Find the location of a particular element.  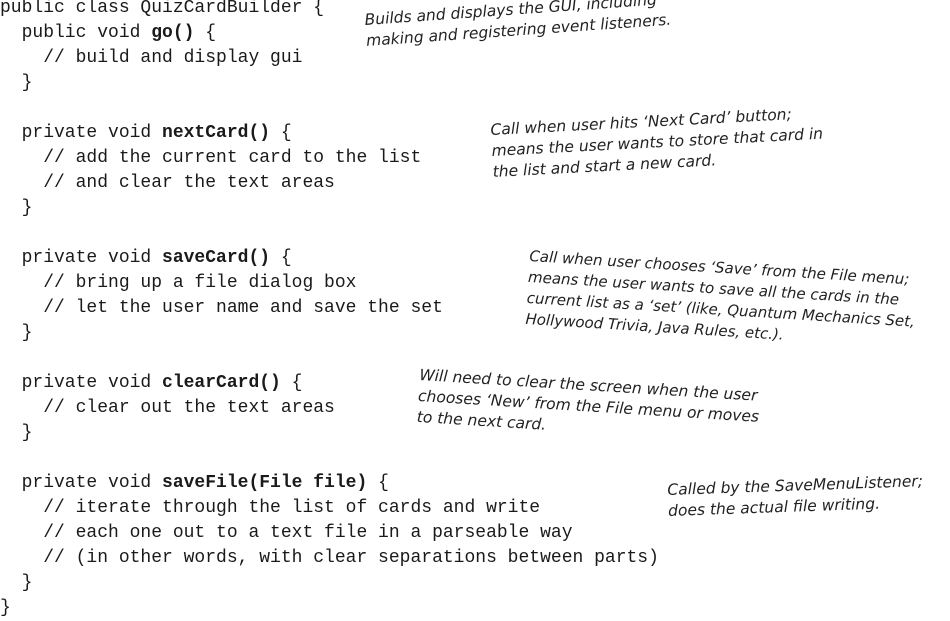

code-text: // let the user name and save the set is located at coordinates (221, 308).